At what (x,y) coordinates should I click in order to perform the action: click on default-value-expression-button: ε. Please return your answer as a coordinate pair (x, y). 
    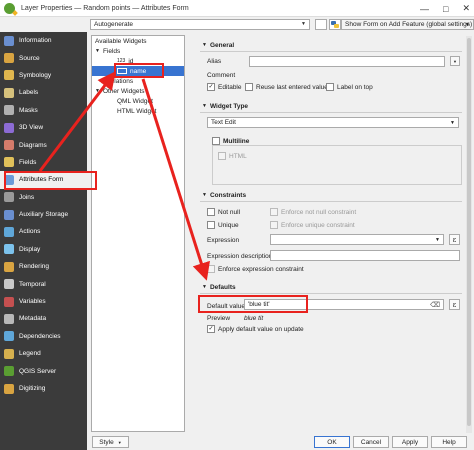
    Looking at the image, I should click on (454, 304).